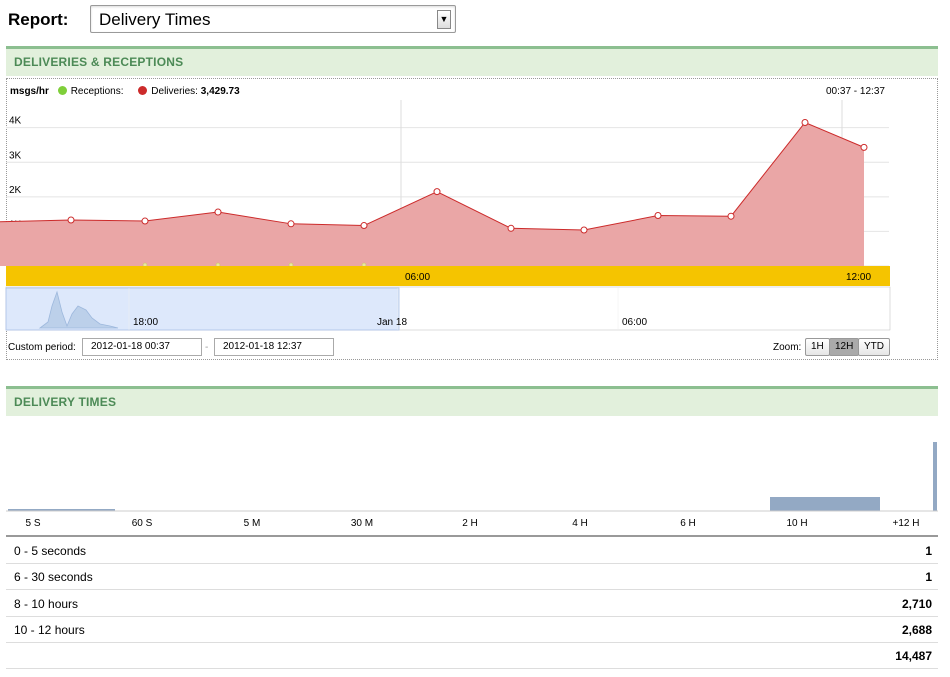 The image size is (950, 677). What do you see at coordinates (844, 347) in the screenshot?
I see `zoom-12h-button: 12H` at bounding box center [844, 347].